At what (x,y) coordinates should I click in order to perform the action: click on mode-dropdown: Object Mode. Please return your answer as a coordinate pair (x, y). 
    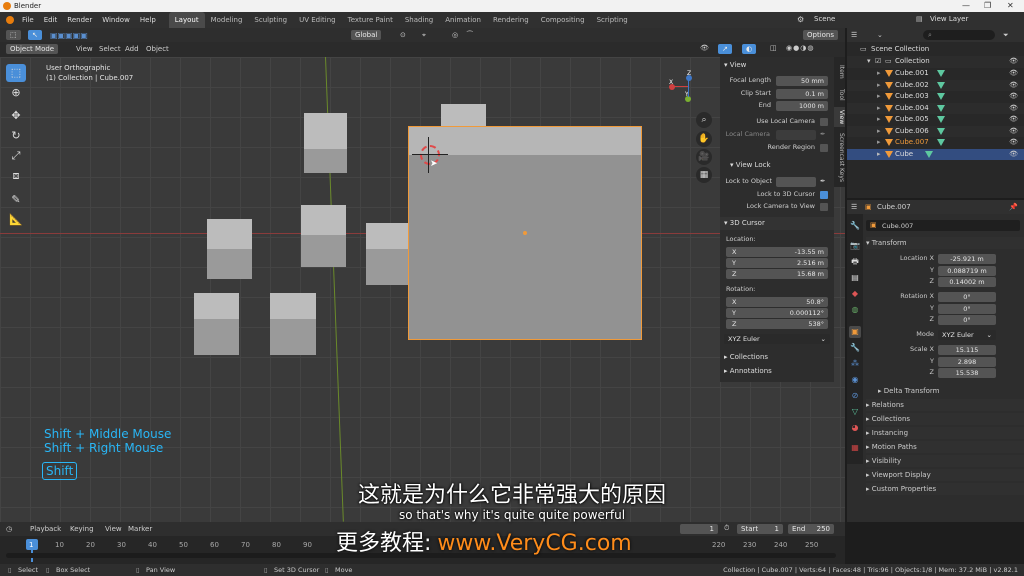
    Looking at the image, I should click on (32, 49).